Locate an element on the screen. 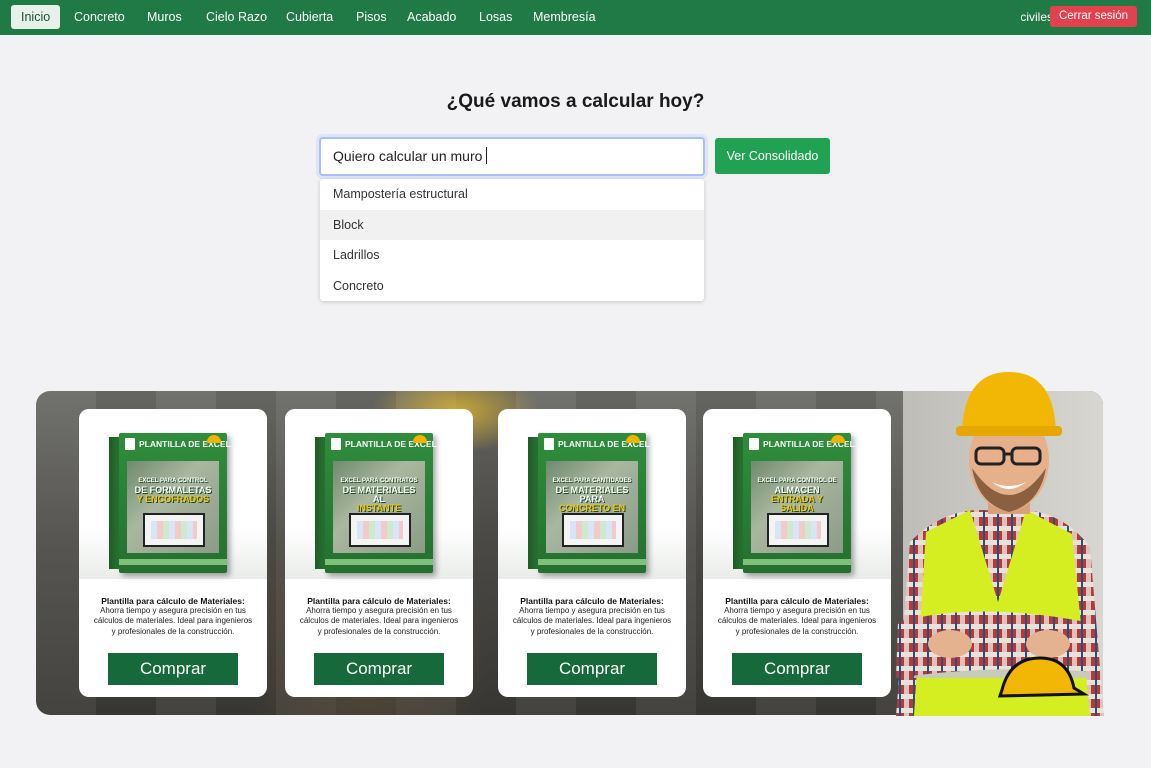 The height and width of the screenshot is (768, 1151). construction-worker-image is located at coordinates (1000, 544).